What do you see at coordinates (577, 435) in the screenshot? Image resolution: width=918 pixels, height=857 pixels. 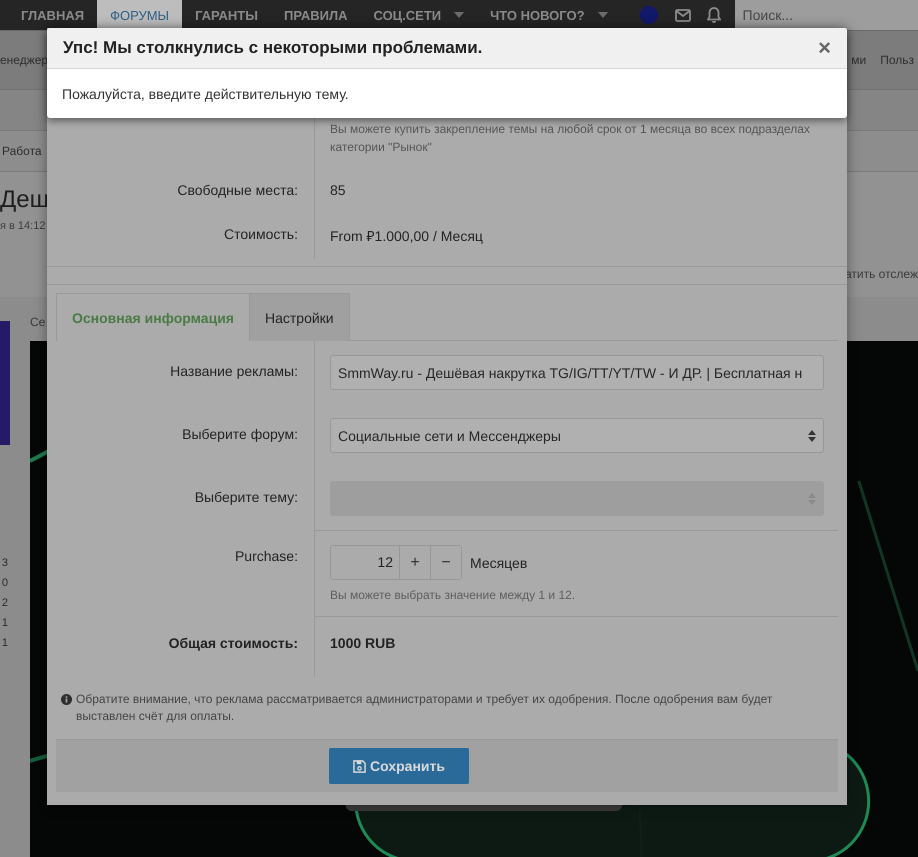 I see `forum-select: Социальные сети и Мессенджеры` at bounding box center [577, 435].